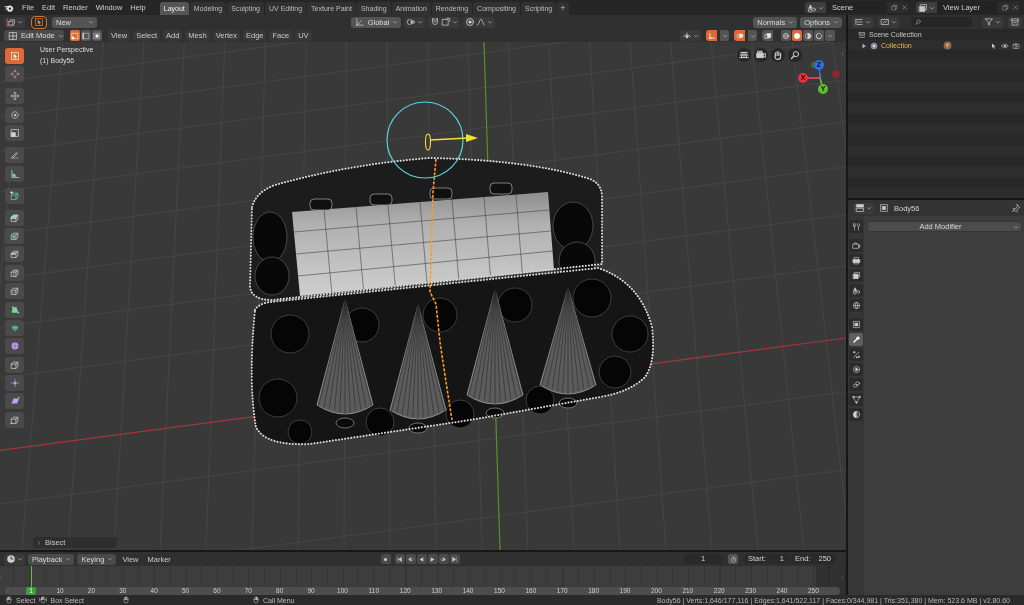 The width and height of the screenshot is (1024, 605). I want to click on pin-icon, so click(1016, 208).